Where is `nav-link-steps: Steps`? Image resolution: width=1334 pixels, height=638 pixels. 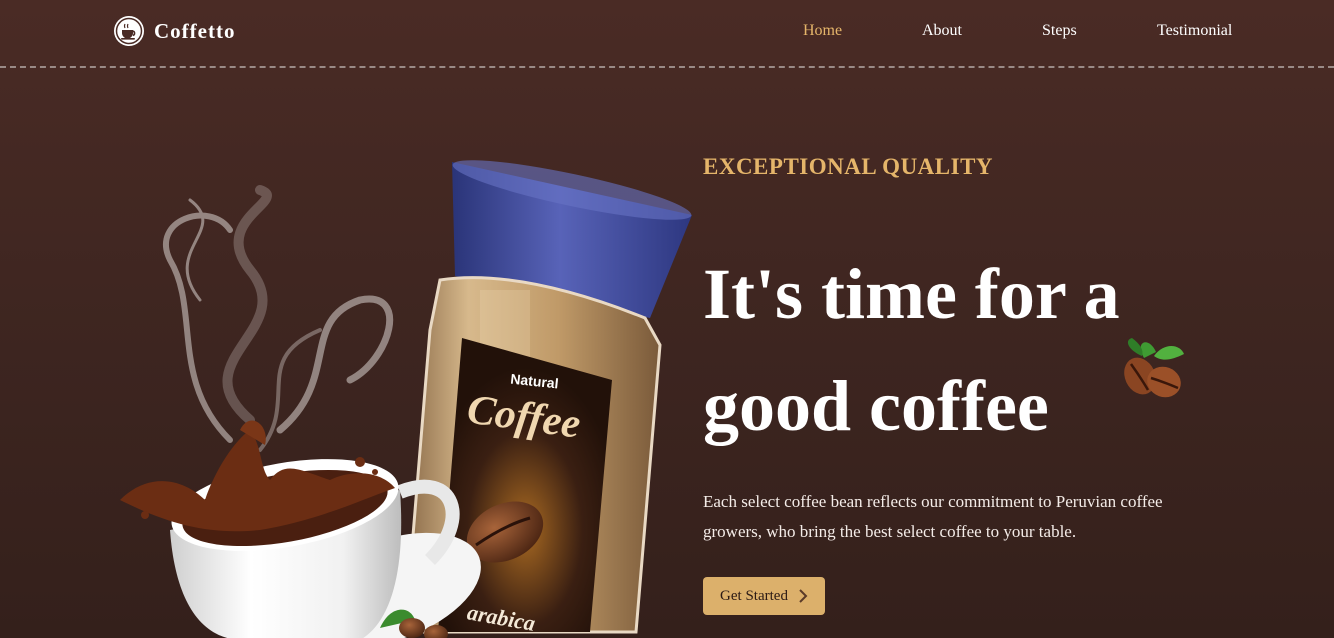 nav-link-steps: Steps is located at coordinates (1059, 31).